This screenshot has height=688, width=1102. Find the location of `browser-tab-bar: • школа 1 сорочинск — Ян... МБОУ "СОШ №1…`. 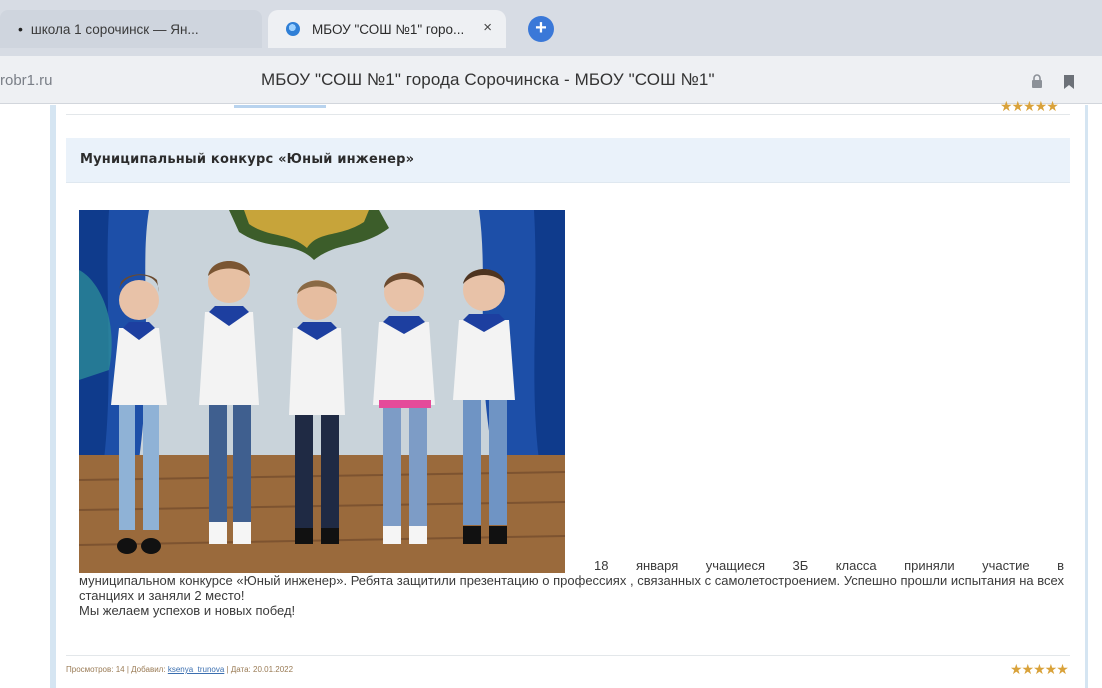

browser-tab-bar: • школа 1 сорочинск — Ян... МБОУ "СОШ №1… is located at coordinates (551, 28).